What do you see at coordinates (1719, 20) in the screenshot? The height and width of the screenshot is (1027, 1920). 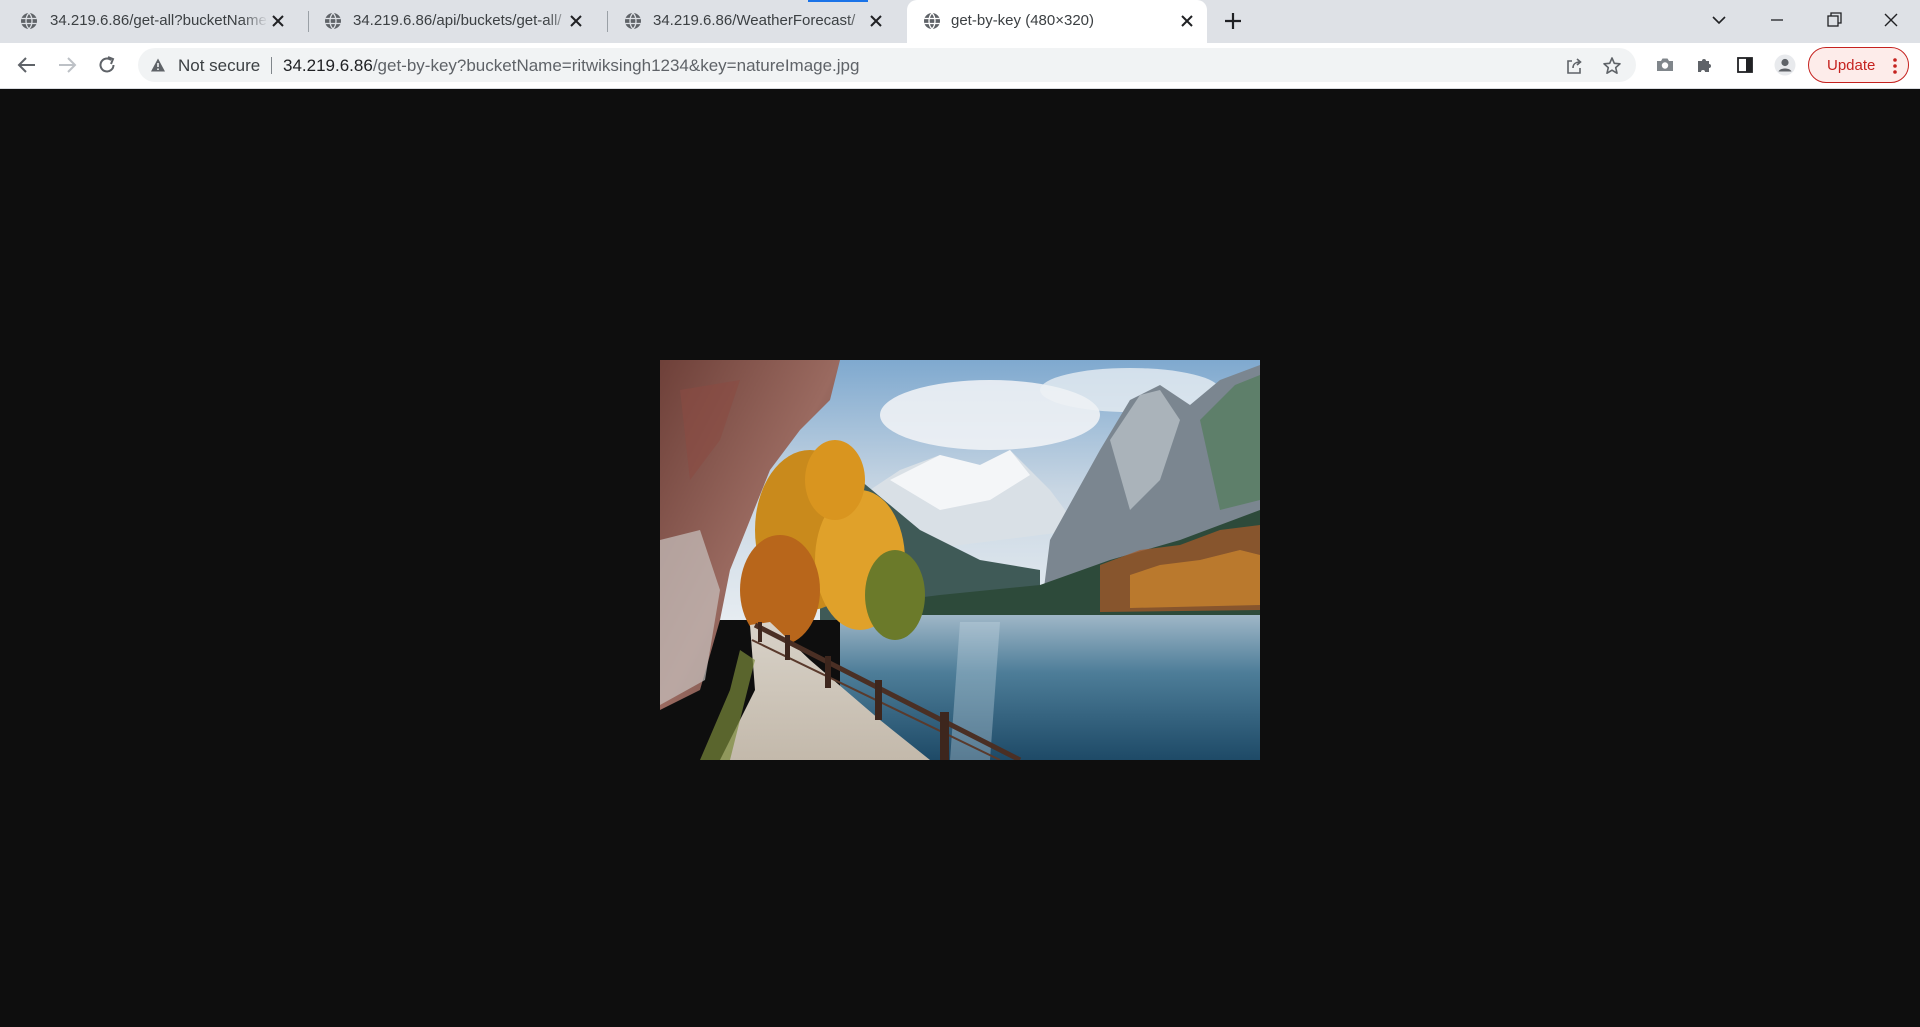 I see `tab-search-chevron-icon` at bounding box center [1719, 20].